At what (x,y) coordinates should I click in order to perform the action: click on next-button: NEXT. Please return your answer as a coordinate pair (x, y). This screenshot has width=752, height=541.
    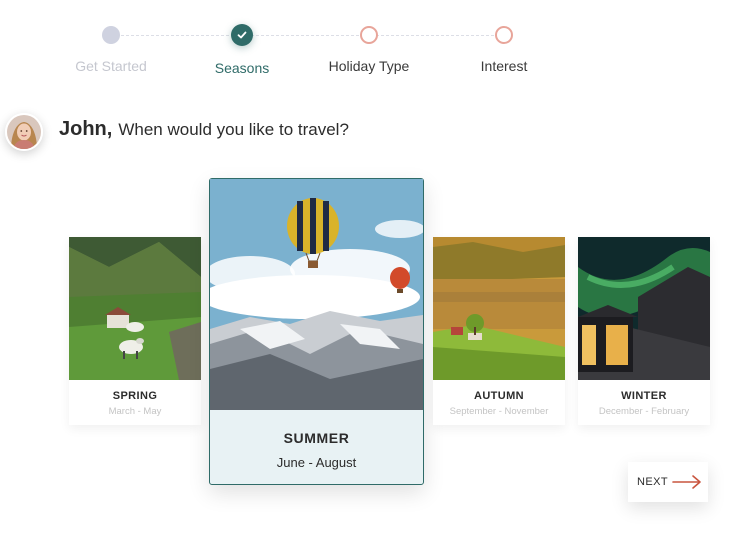
    Looking at the image, I should click on (668, 482).